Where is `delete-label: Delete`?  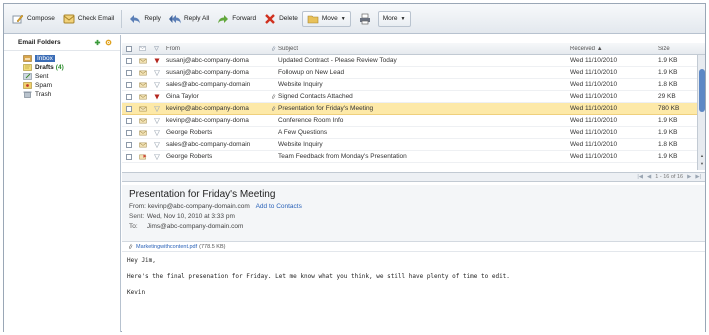
delete-label: Delete is located at coordinates (288, 18).